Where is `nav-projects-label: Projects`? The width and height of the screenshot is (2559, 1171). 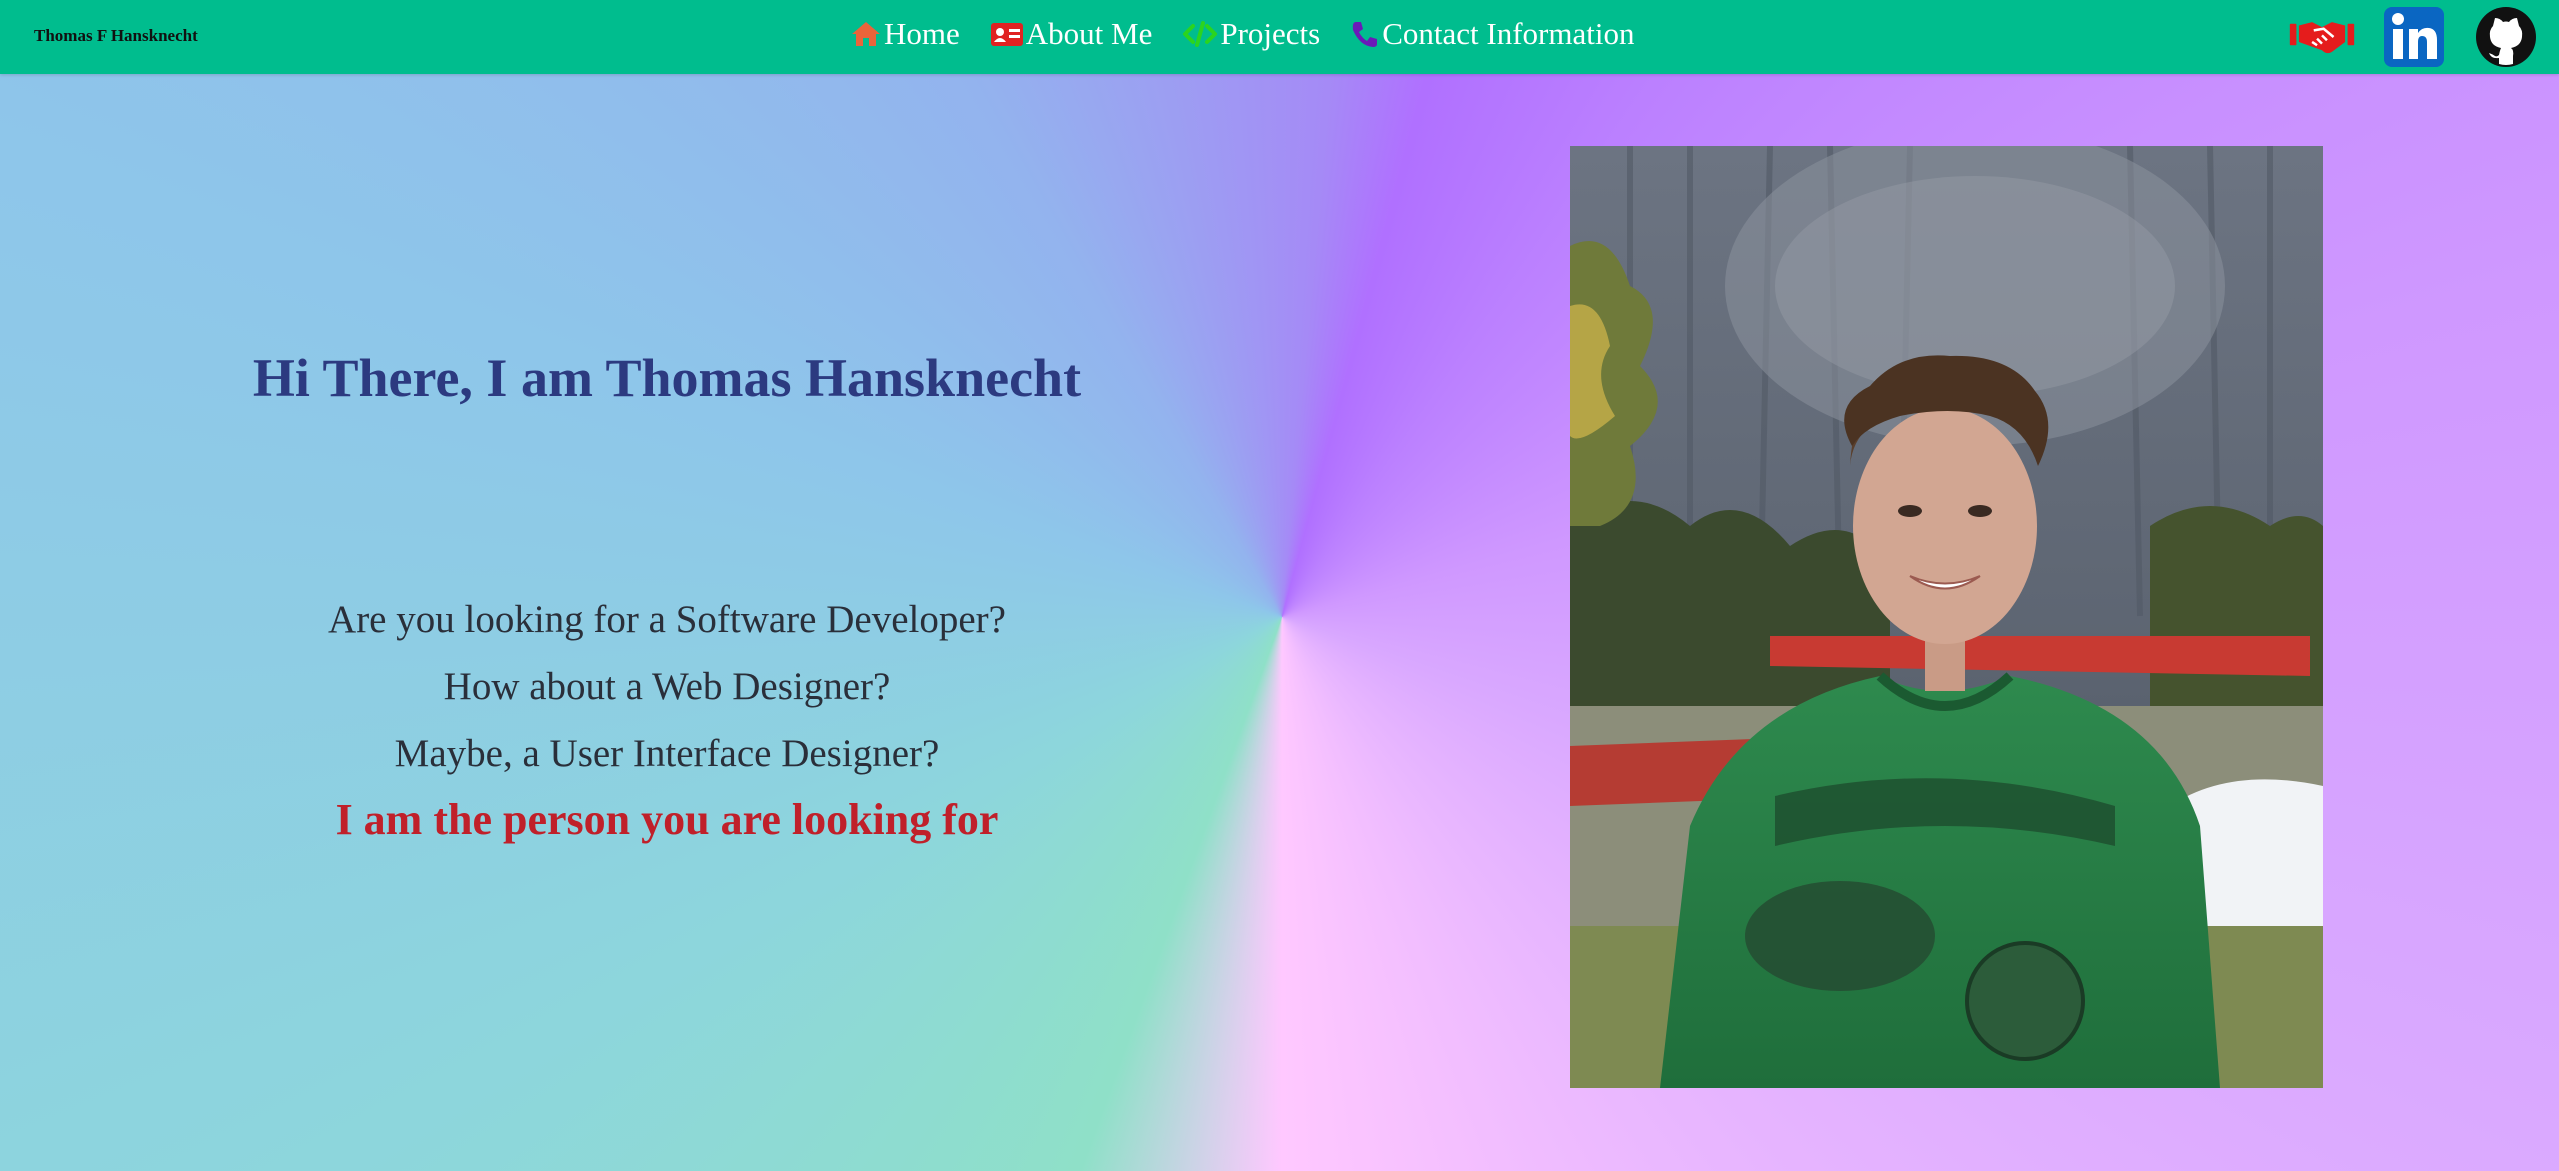
nav-projects-label: Projects is located at coordinates (1270, 33).